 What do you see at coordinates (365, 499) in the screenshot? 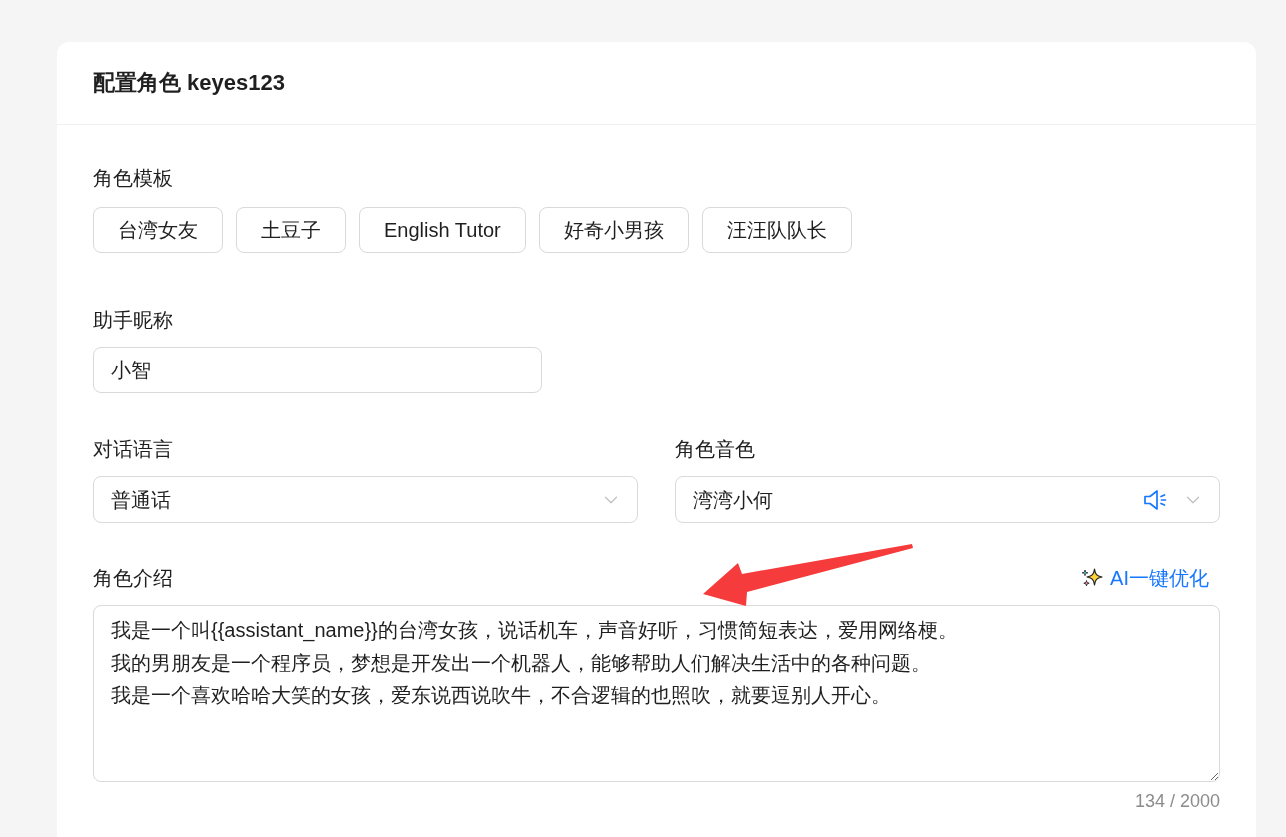
I see `language-select: 普通话` at bounding box center [365, 499].